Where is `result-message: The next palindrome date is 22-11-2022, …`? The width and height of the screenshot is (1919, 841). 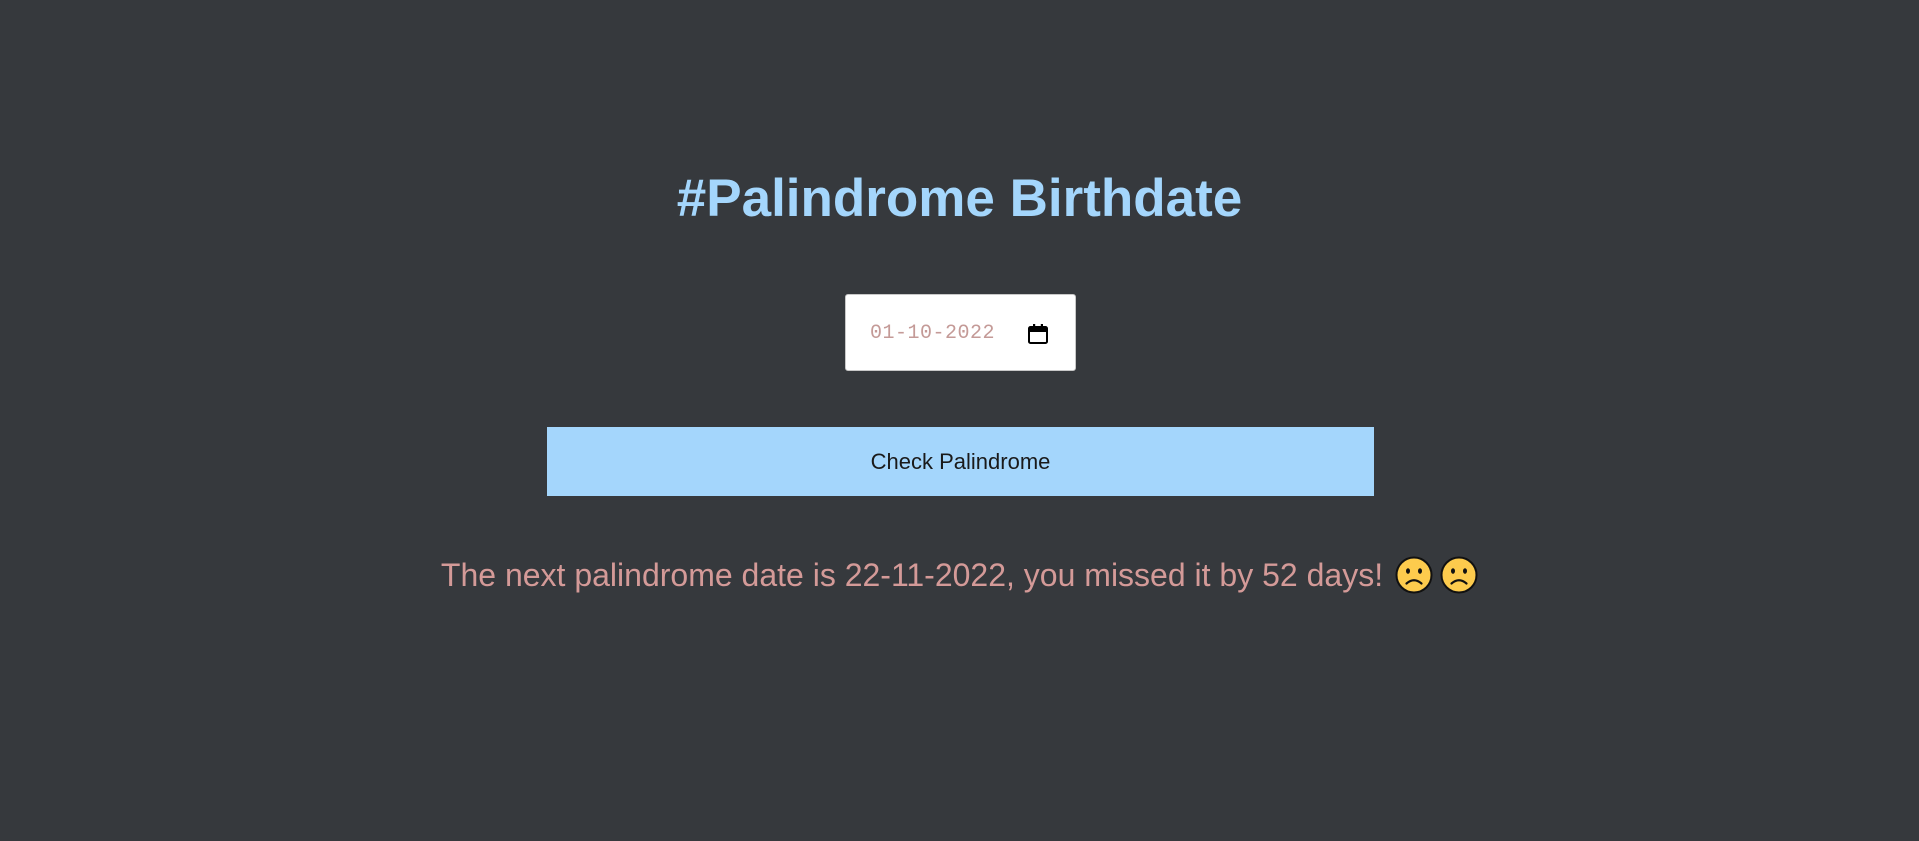
result-message: The next palindrome date is 22-11-2022, … is located at coordinates (959, 575).